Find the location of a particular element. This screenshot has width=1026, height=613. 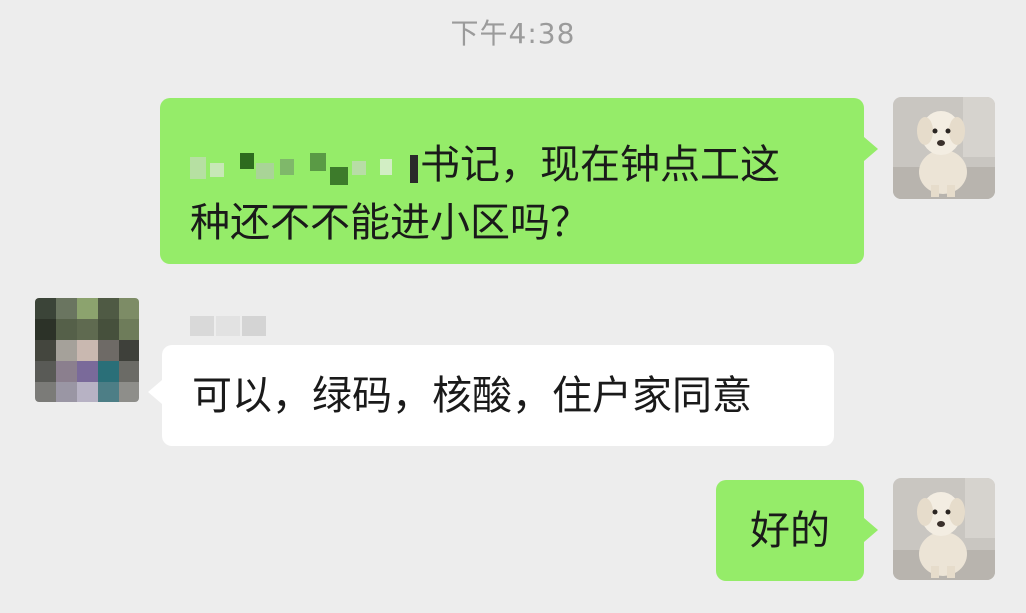

redacted-name-block is located at coordinates (305, 167).